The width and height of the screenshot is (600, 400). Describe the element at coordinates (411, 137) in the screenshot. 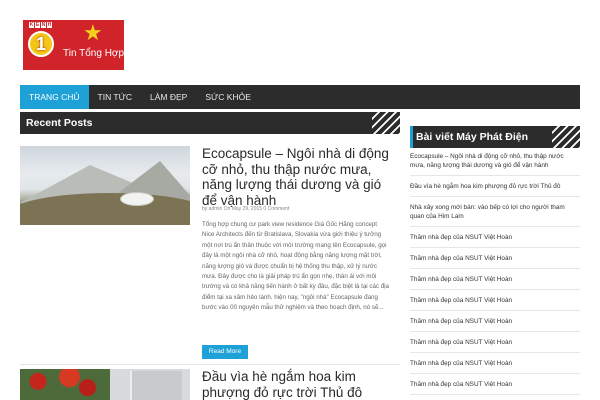

I see `sidebar-header-accent` at that location.